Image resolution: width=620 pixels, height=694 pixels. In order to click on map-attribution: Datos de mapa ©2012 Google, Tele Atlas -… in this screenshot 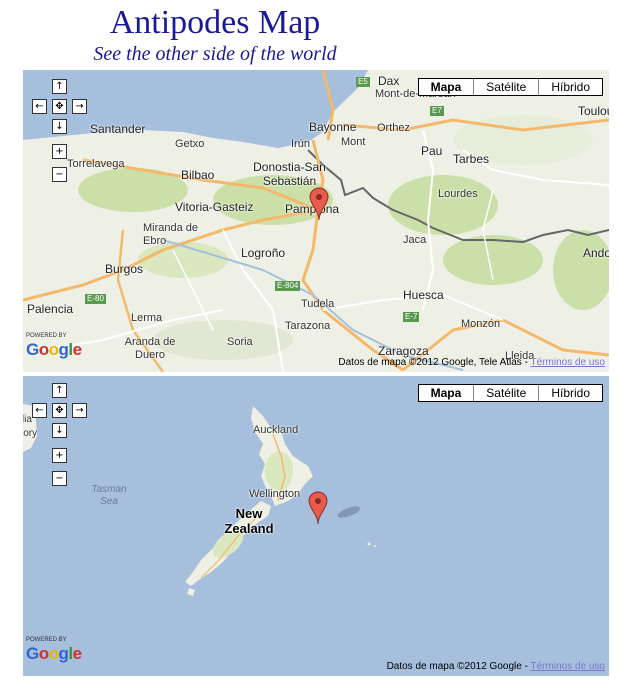, I will do `click(471, 362)`.